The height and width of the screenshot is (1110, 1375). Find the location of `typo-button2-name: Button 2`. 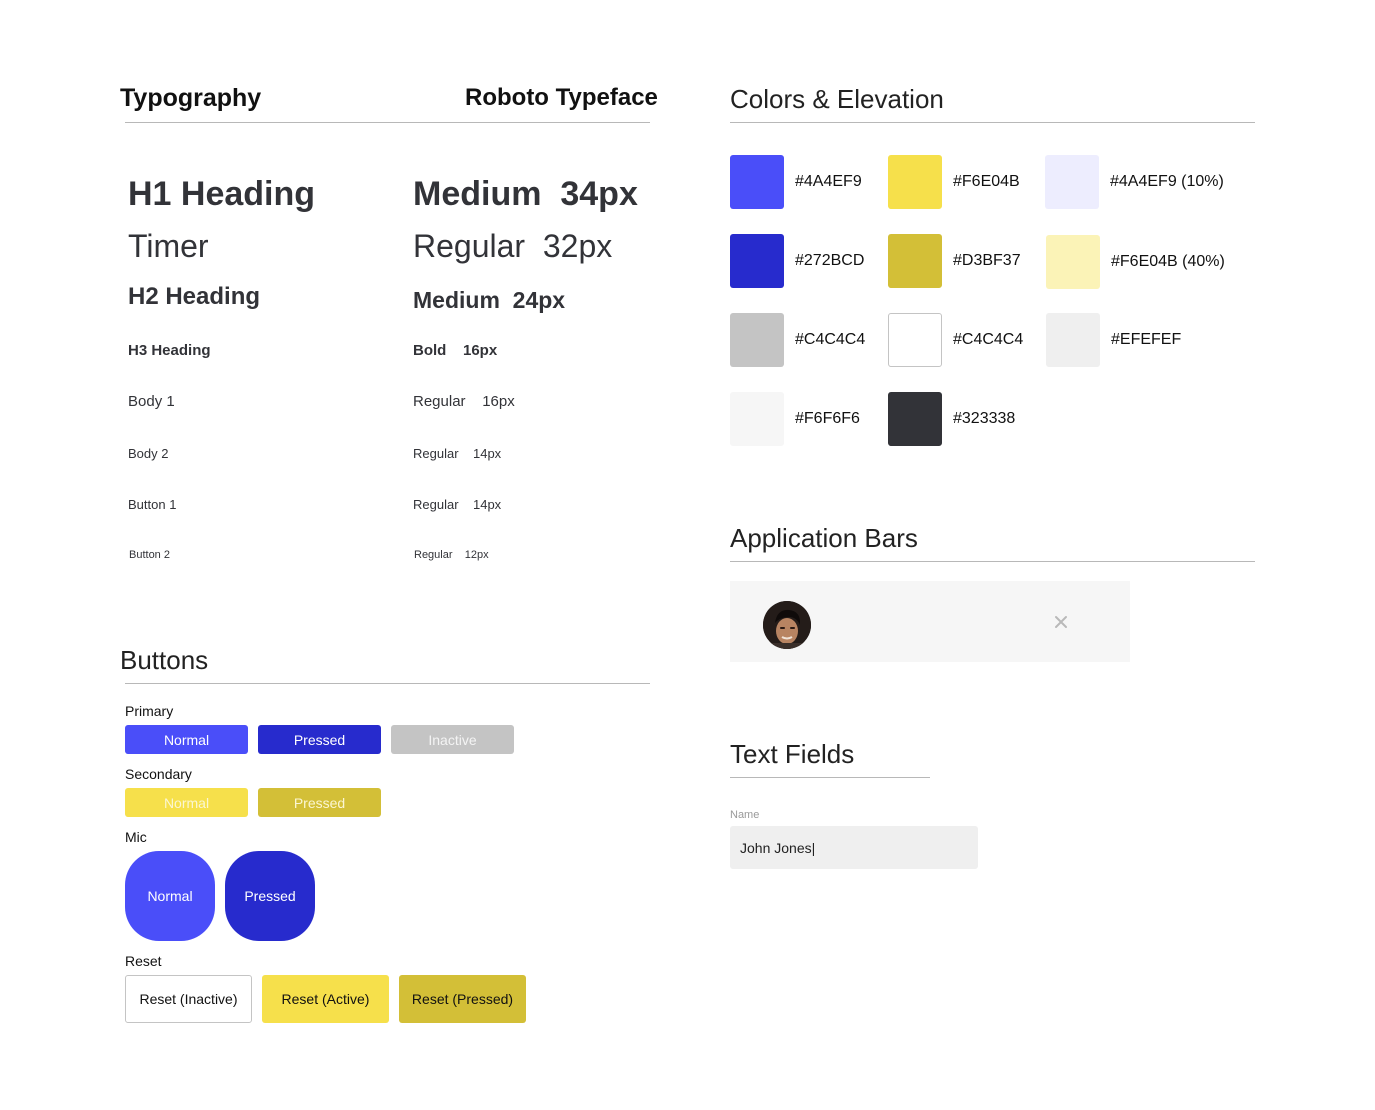

typo-button2-name: Button 2 is located at coordinates (149, 555).